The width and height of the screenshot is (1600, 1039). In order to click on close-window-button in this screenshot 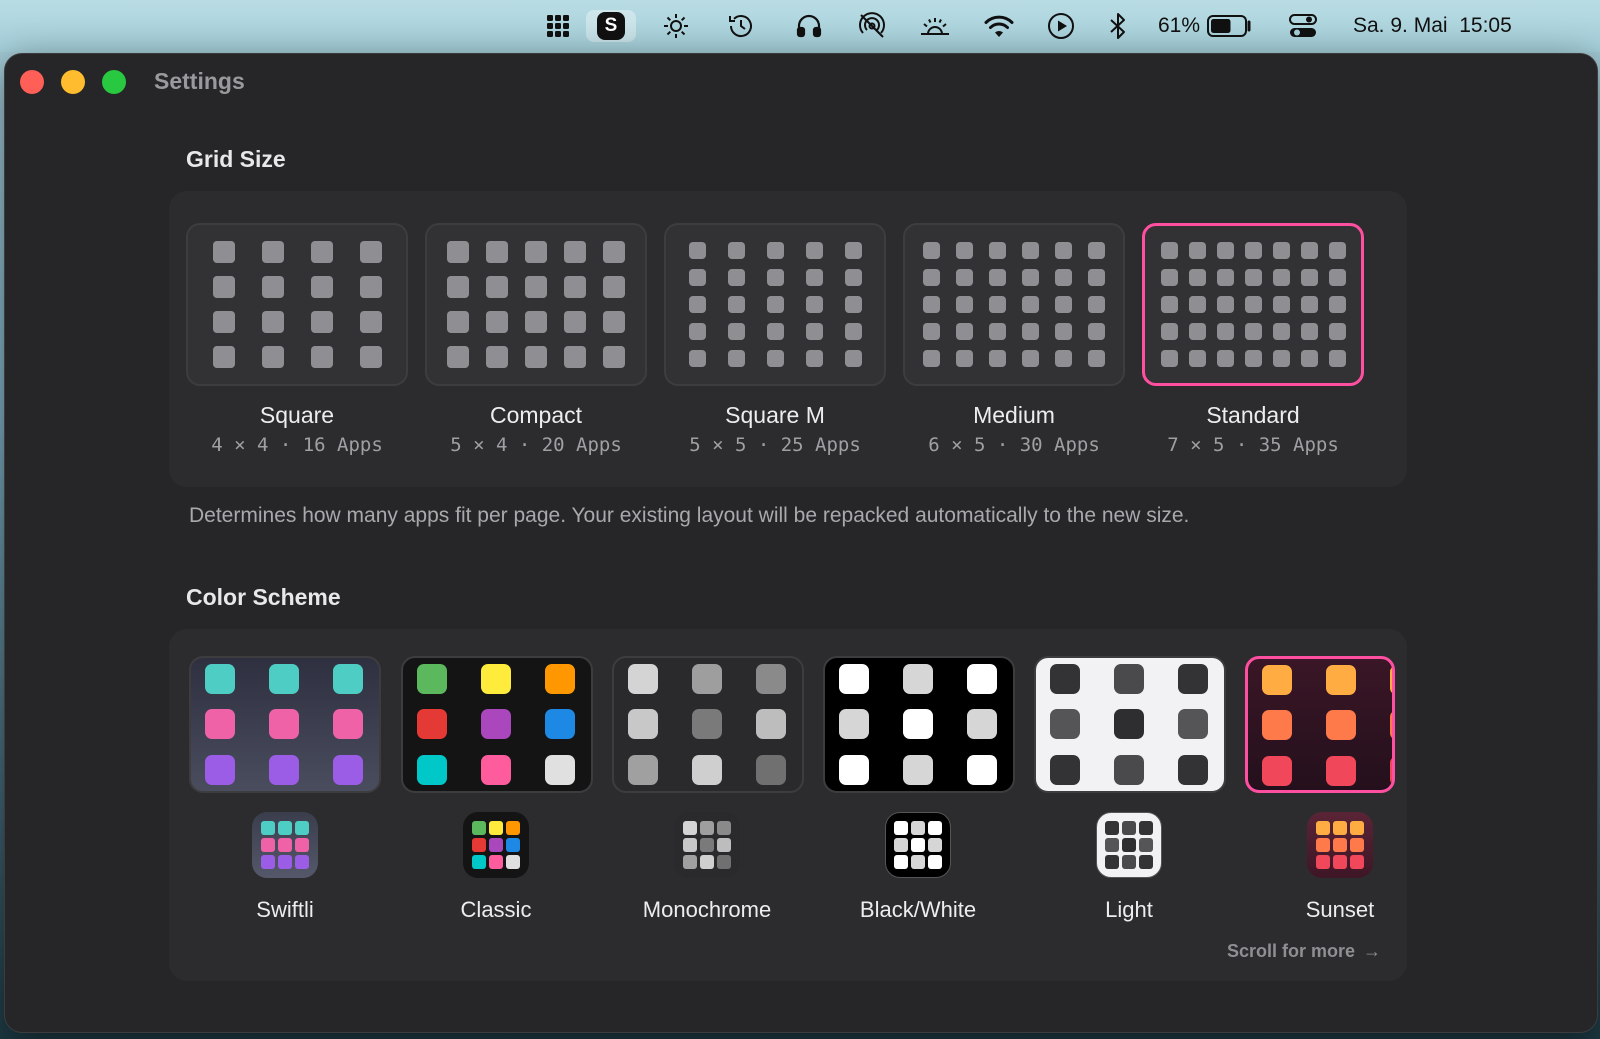, I will do `click(32, 82)`.